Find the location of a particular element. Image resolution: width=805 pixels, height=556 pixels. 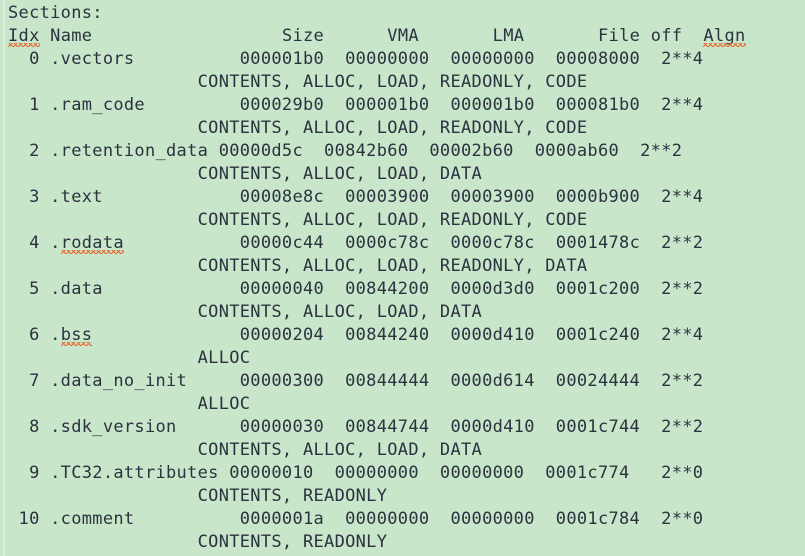

header-name: Name is located at coordinates (71, 36).